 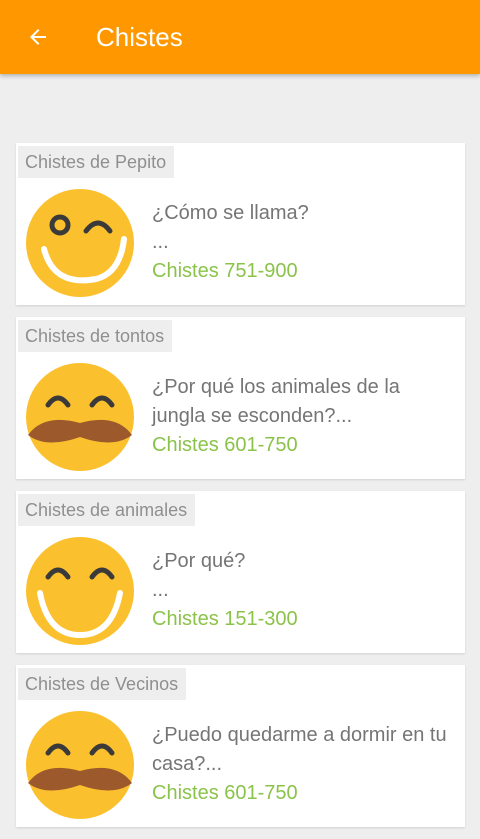 What do you see at coordinates (80, 243) in the screenshot?
I see `winking-smiley-icon` at bounding box center [80, 243].